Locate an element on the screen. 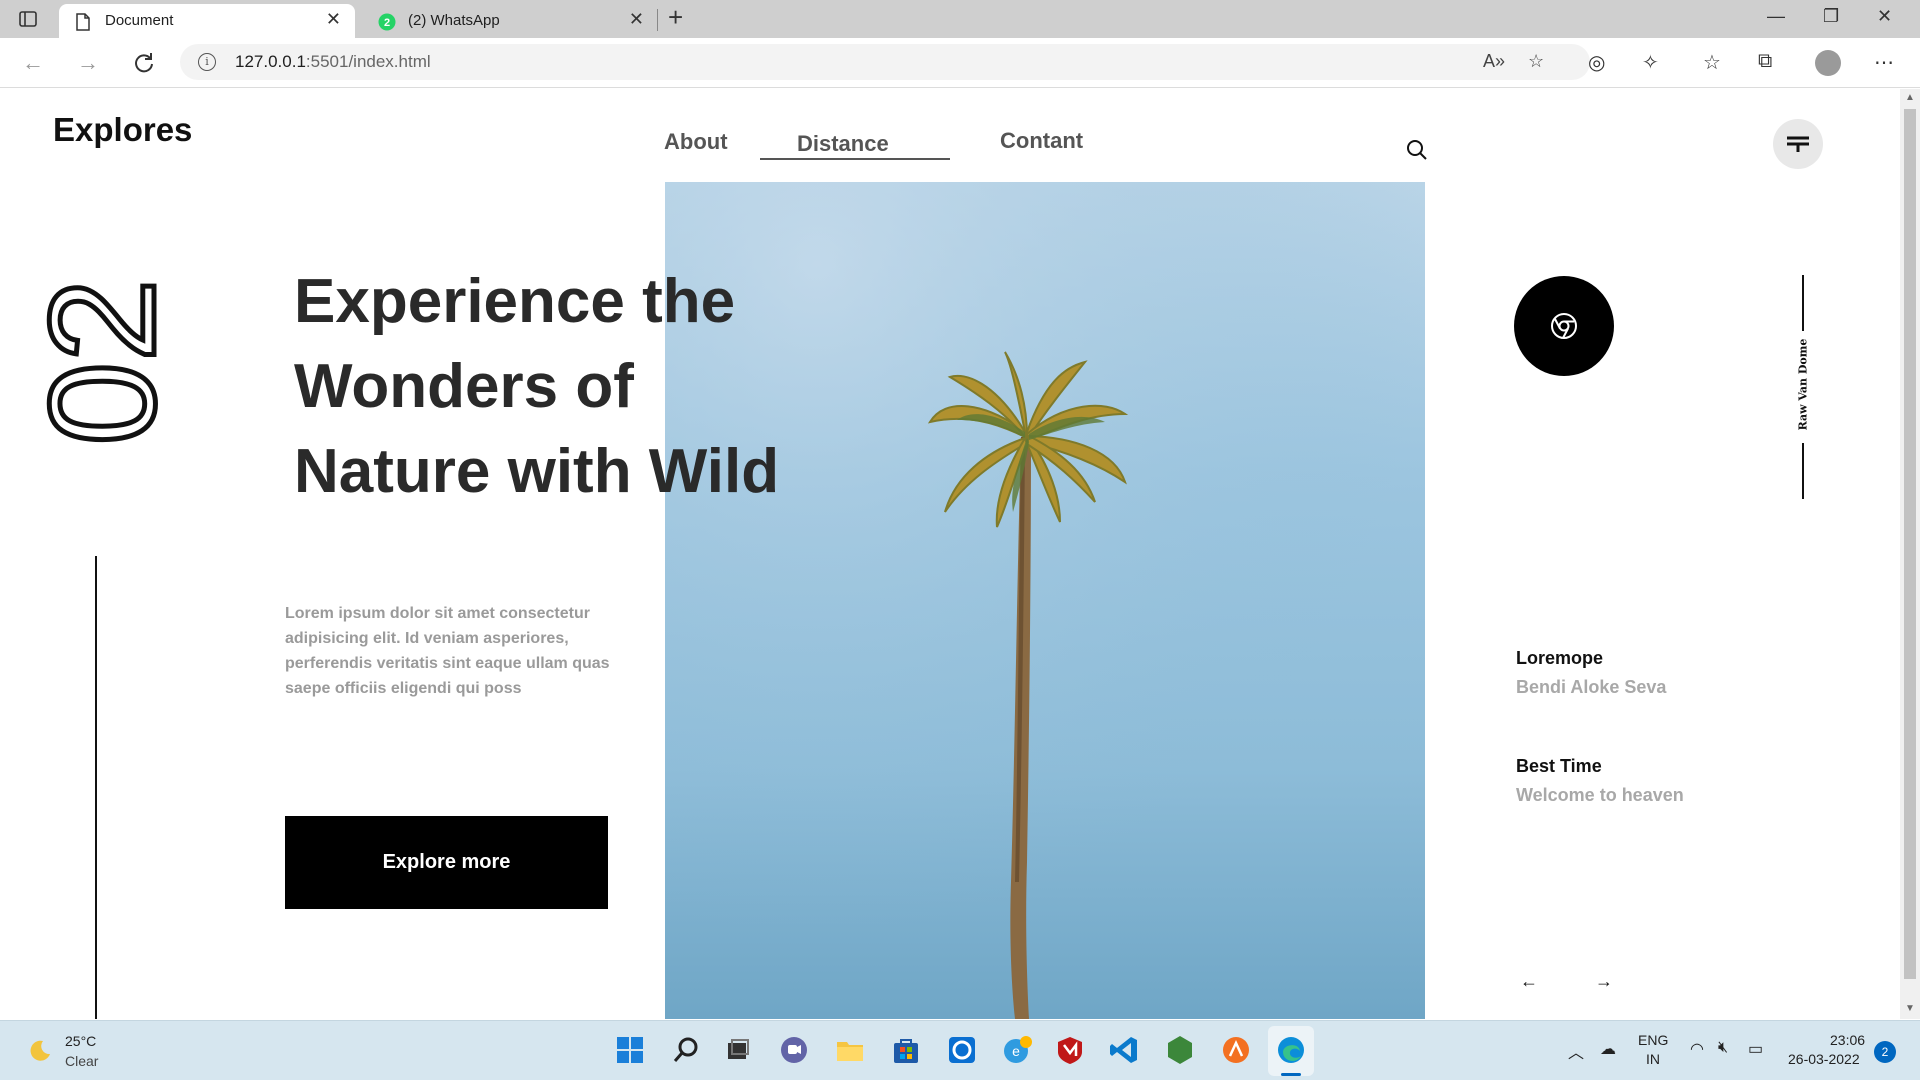 The height and width of the screenshot is (1080, 1920). onedrive-icon: ☁ is located at coordinates (1608, 1049).